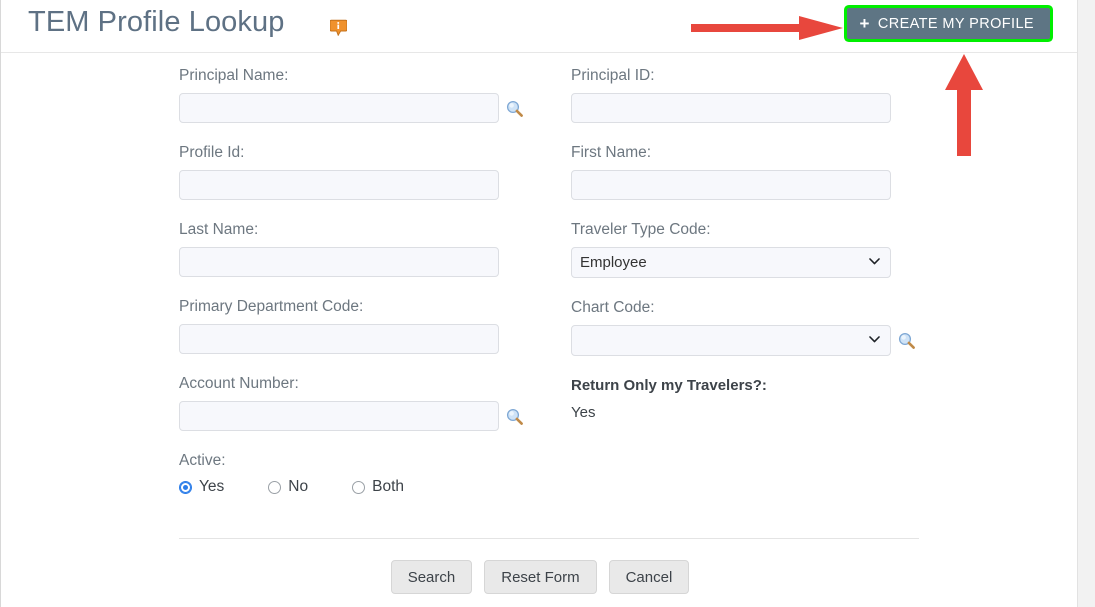 The width and height of the screenshot is (1095, 607). I want to click on label-chart-code: Chart Code:, so click(613, 307).